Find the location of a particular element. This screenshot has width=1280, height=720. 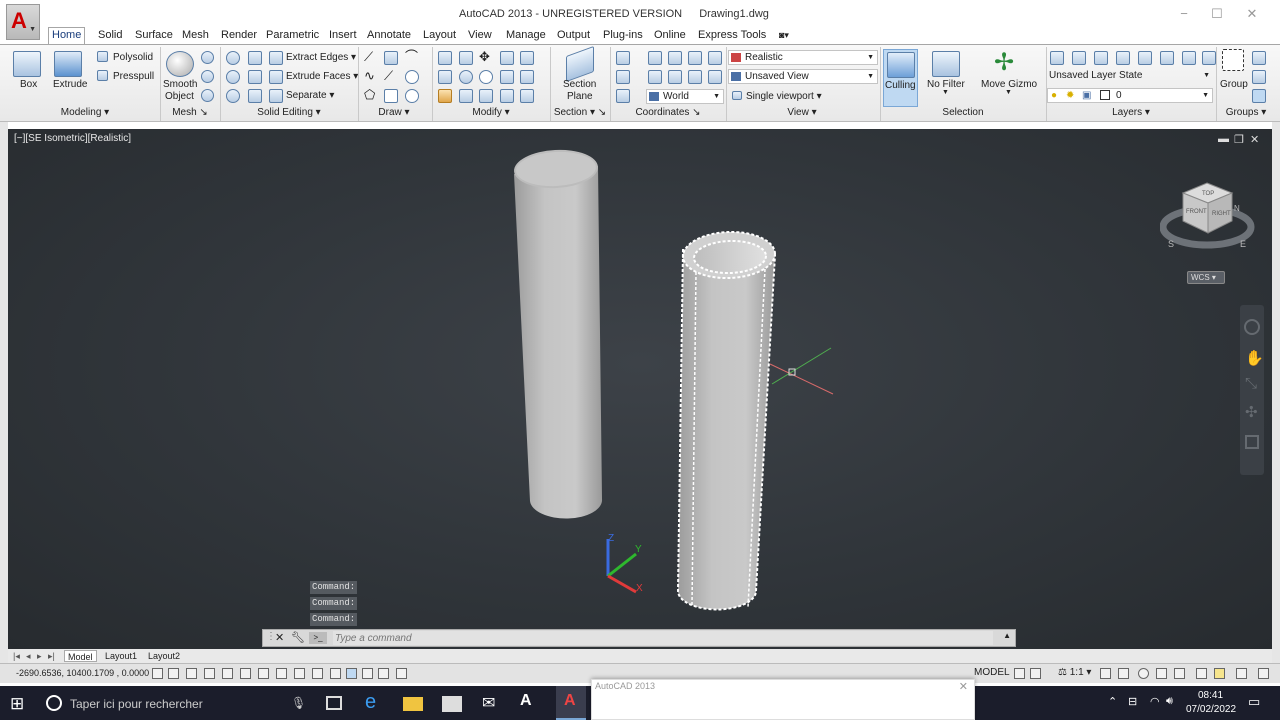

object-snap-icon is located at coordinates (245, 673).